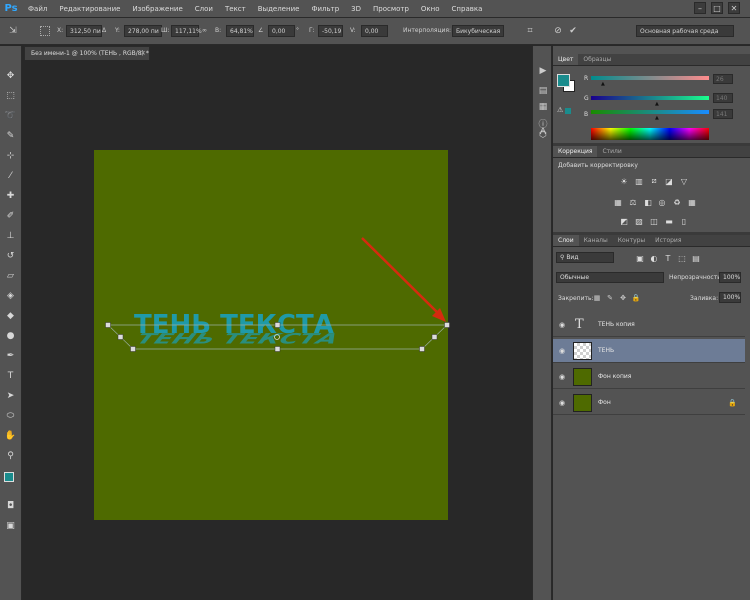 The width and height of the screenshot is (750, 600). I want to click on commit-transform-icon: ✔, so click(573, 31).